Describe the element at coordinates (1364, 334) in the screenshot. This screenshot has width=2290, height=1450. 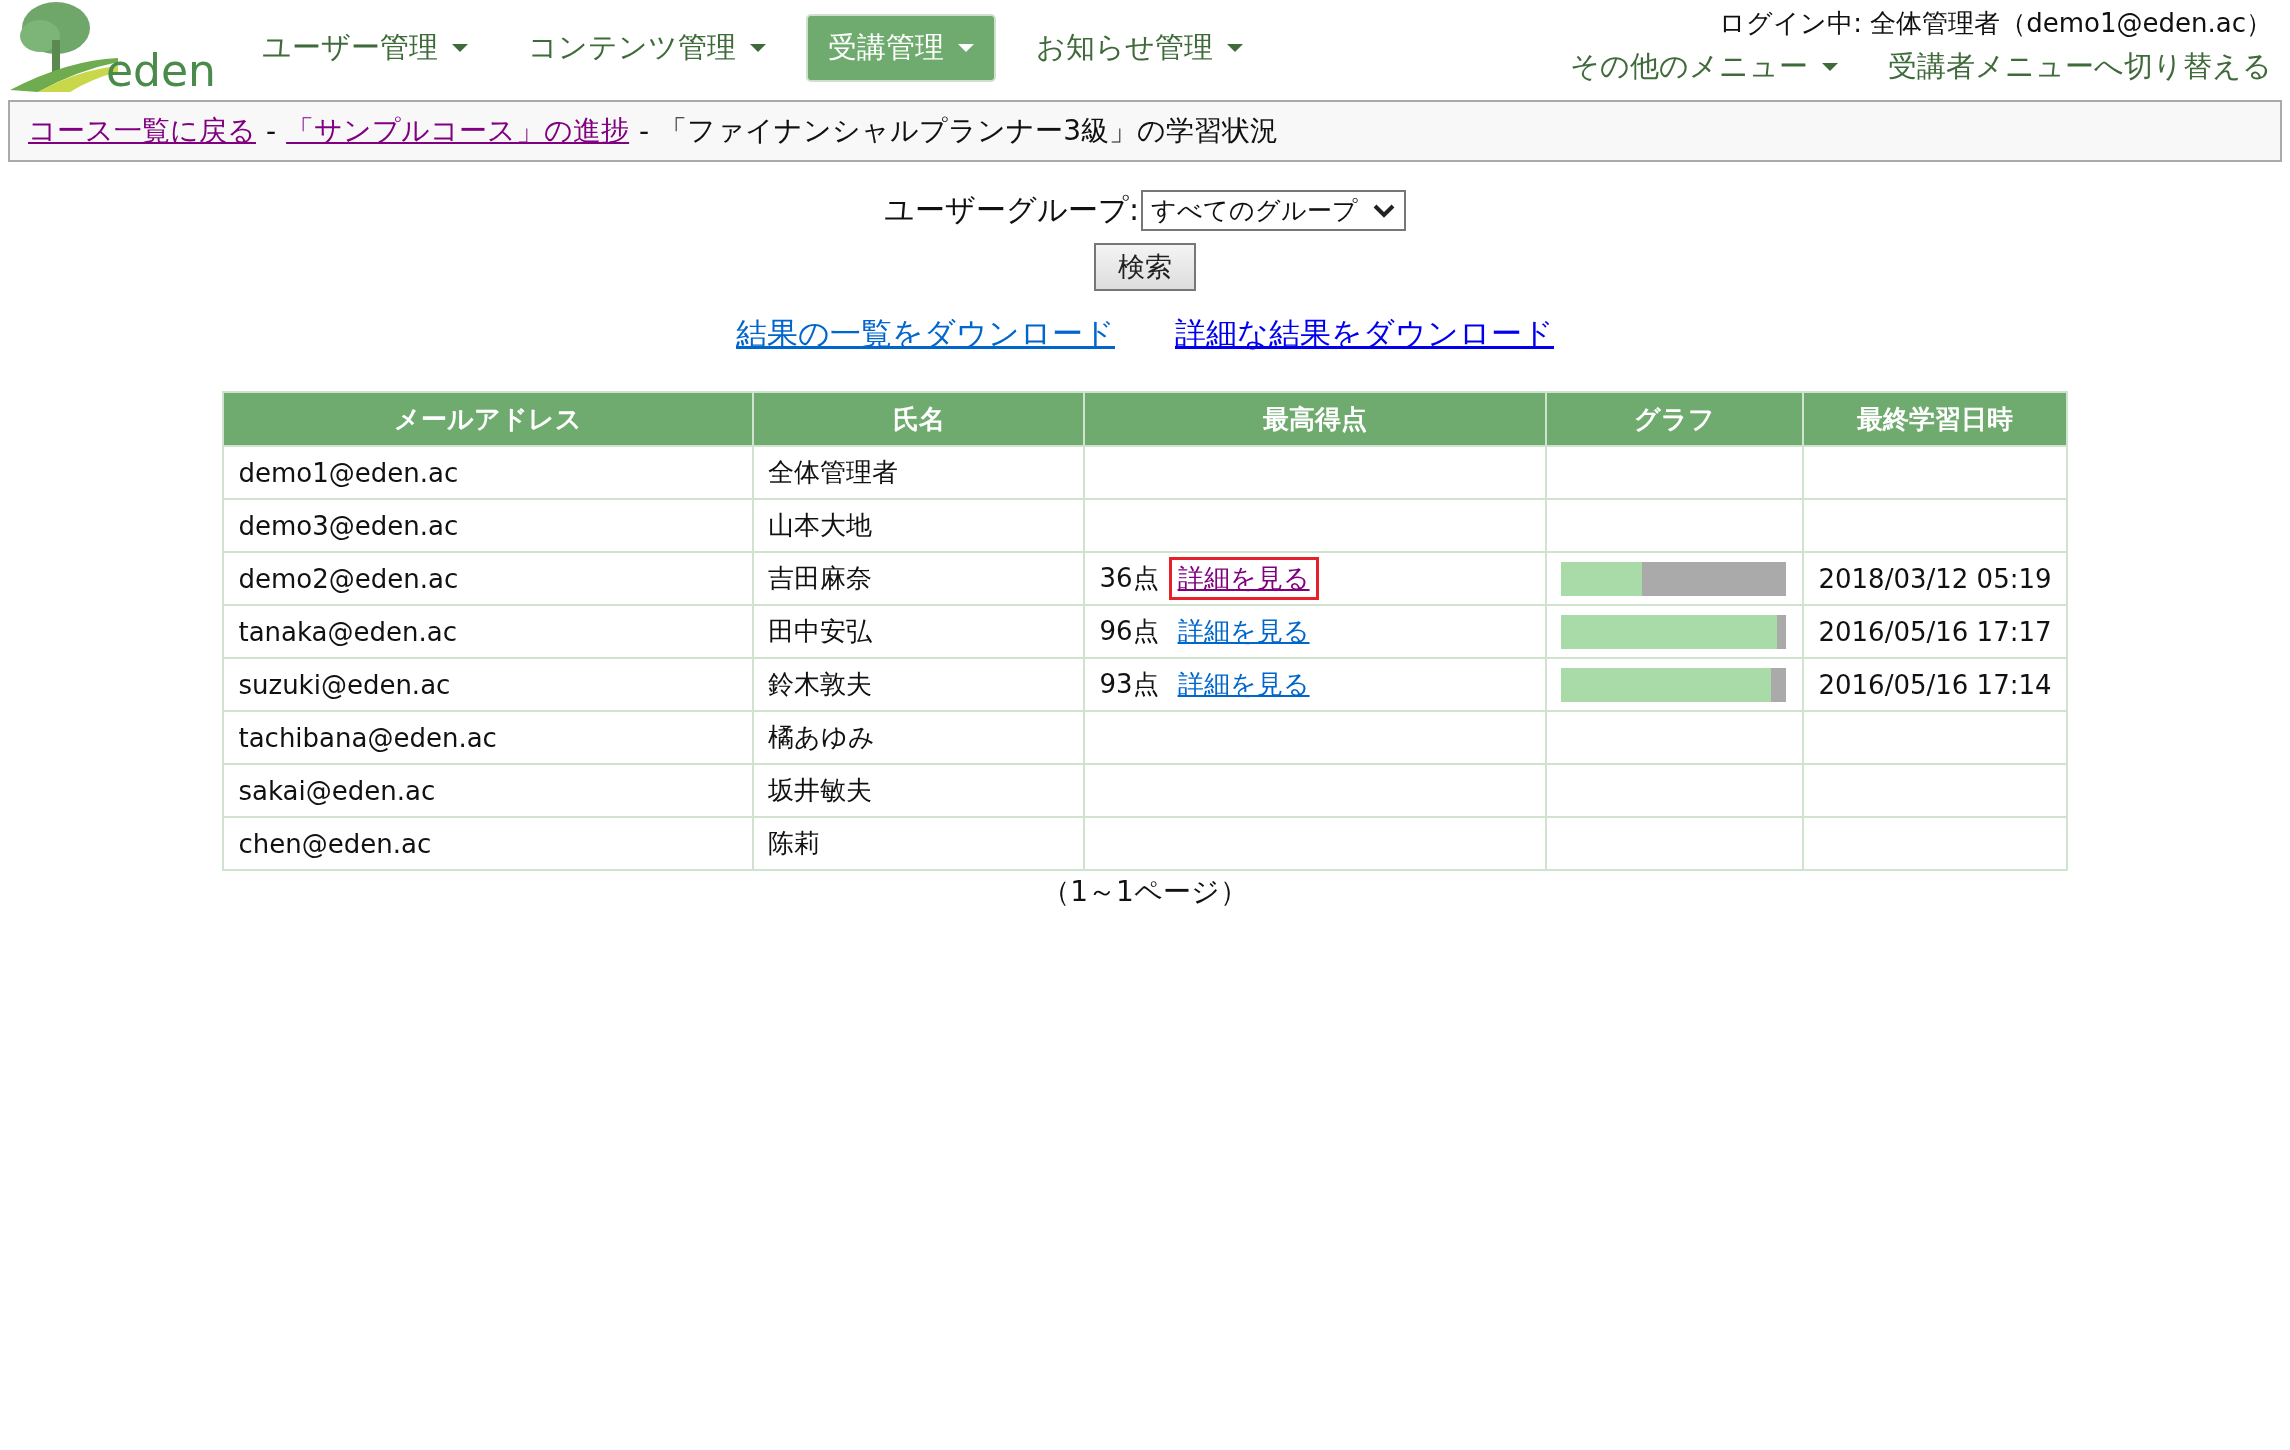
I see `download-link: 詳細な結果をダウンロード` at that location.